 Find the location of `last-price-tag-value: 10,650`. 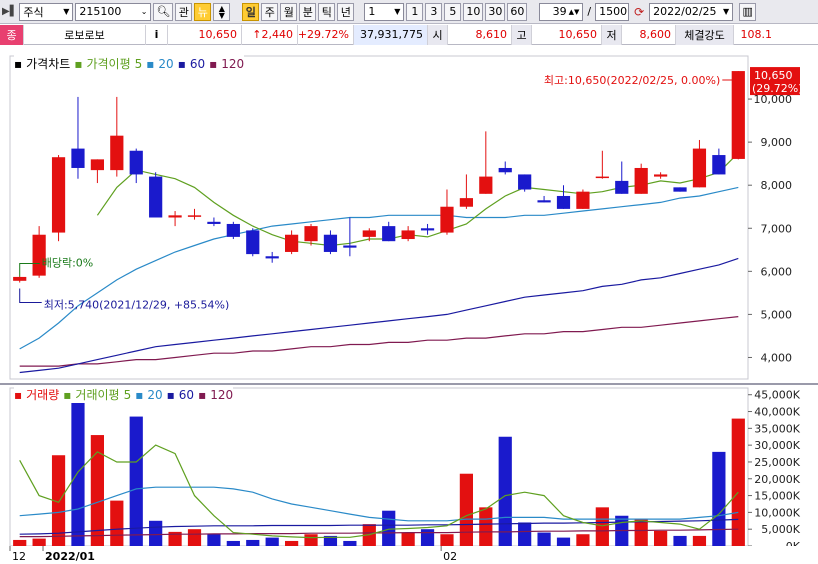

last-price-tag-value: 10,650 is located at coordinates (773, 75).